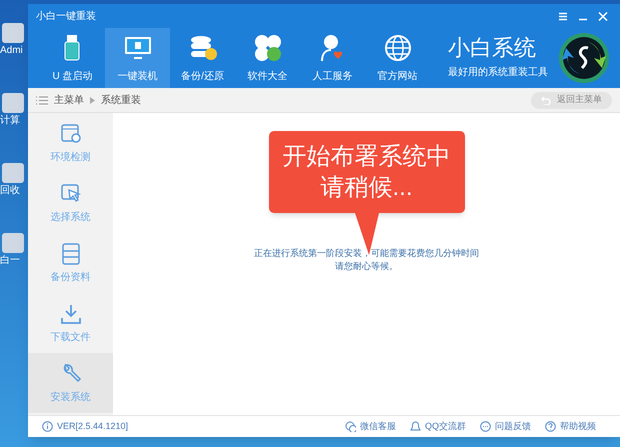  What do you see at coordinates (546, 100) in the screenshot?
I see `undo-icon` at bounding box center [546, 100].